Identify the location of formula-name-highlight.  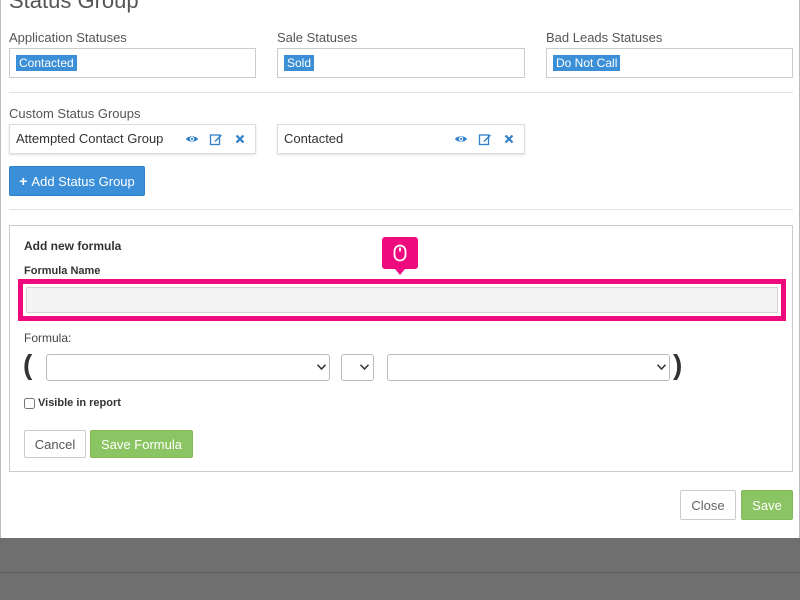
(402, 300).